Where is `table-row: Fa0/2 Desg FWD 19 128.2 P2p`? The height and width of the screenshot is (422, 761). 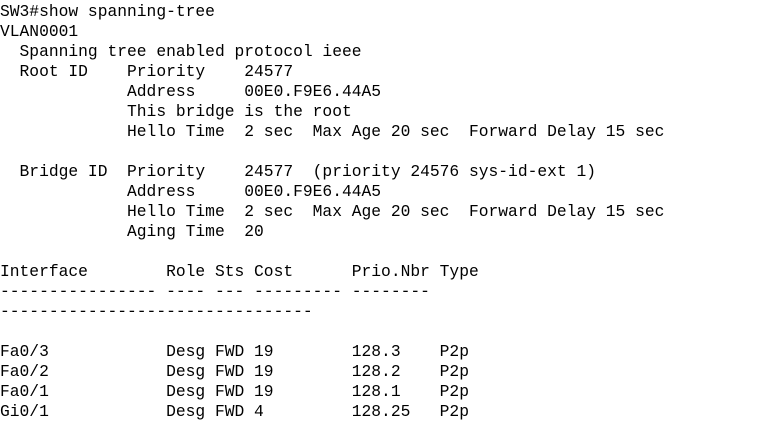 table-row: Fa0/2 Desg FWD 19 128.2 P2p is located at coordinates (234, 371).